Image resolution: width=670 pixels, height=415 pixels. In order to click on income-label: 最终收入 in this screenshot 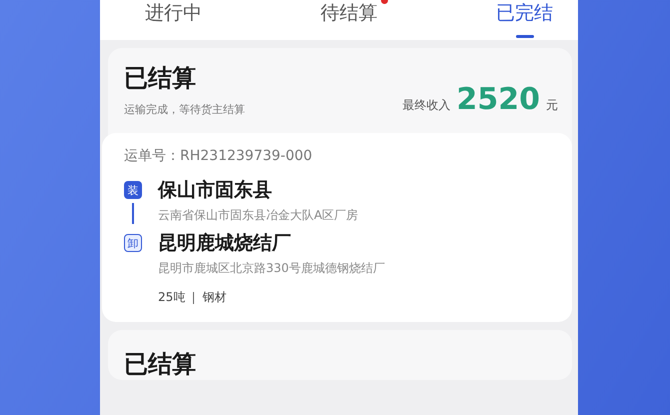, I will do `click(426, 105)`.